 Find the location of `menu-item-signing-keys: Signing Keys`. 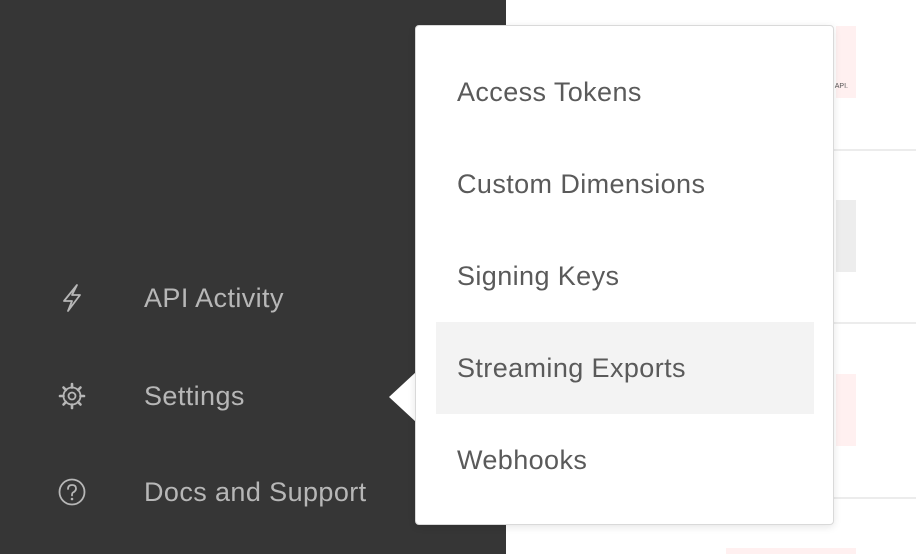

menu-item-signing-keys: Signing Keys is located at coordinates (625, 276).